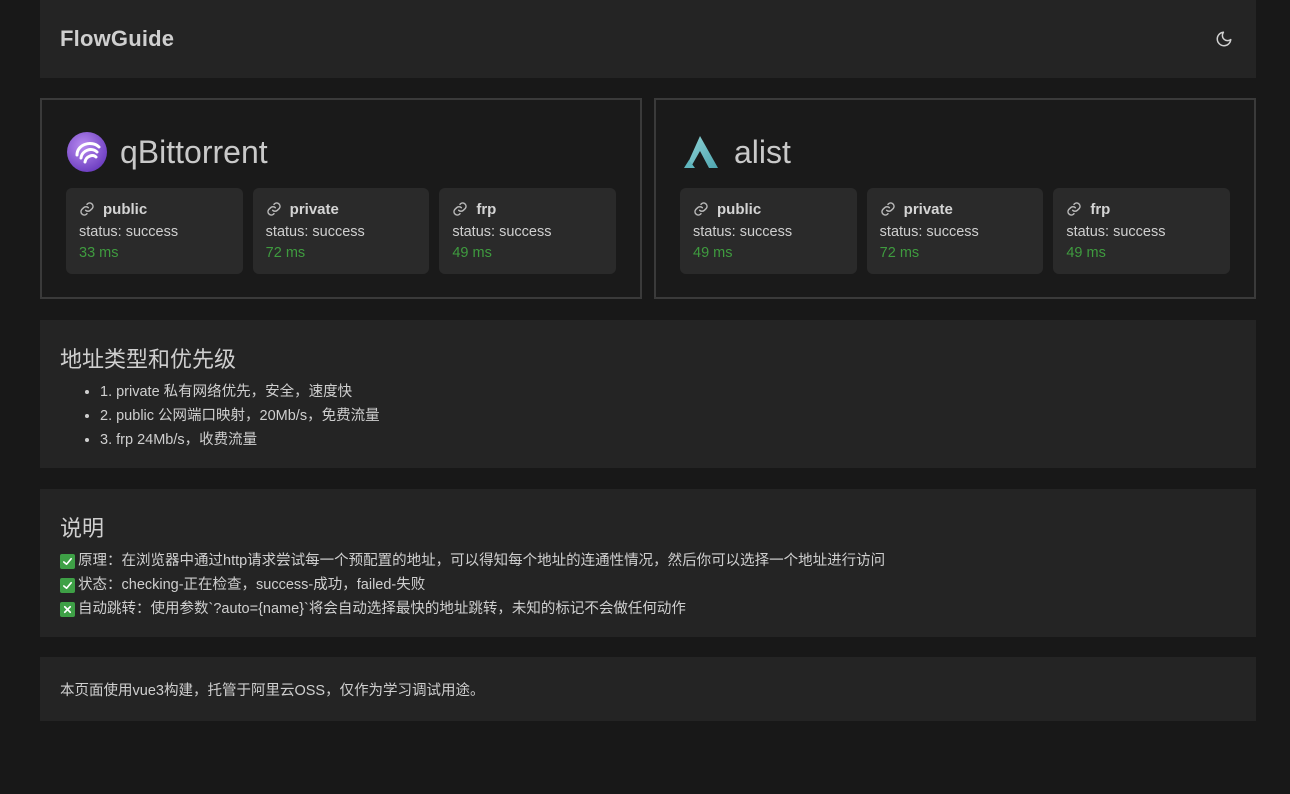 The image size is (1290, 794). I want to click on app-header: alist, so click(955, 152).